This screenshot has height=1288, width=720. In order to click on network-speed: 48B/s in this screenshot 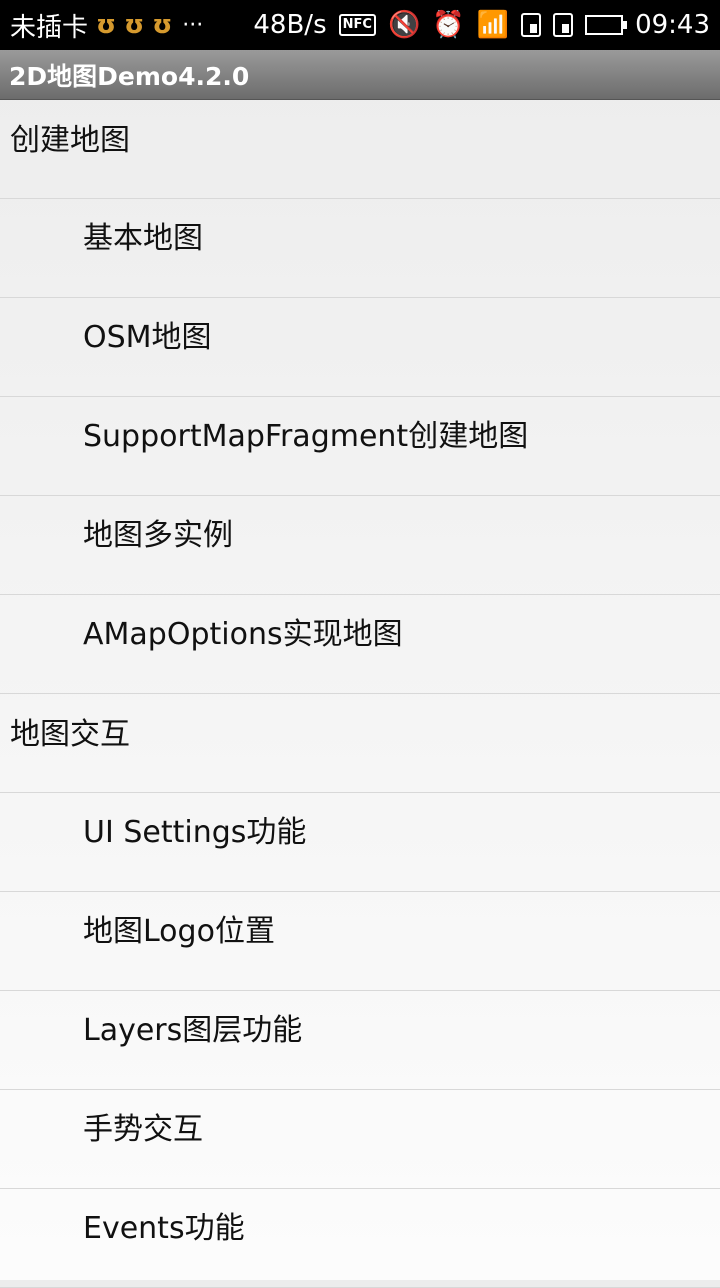, I will do `click(290, 25)`.